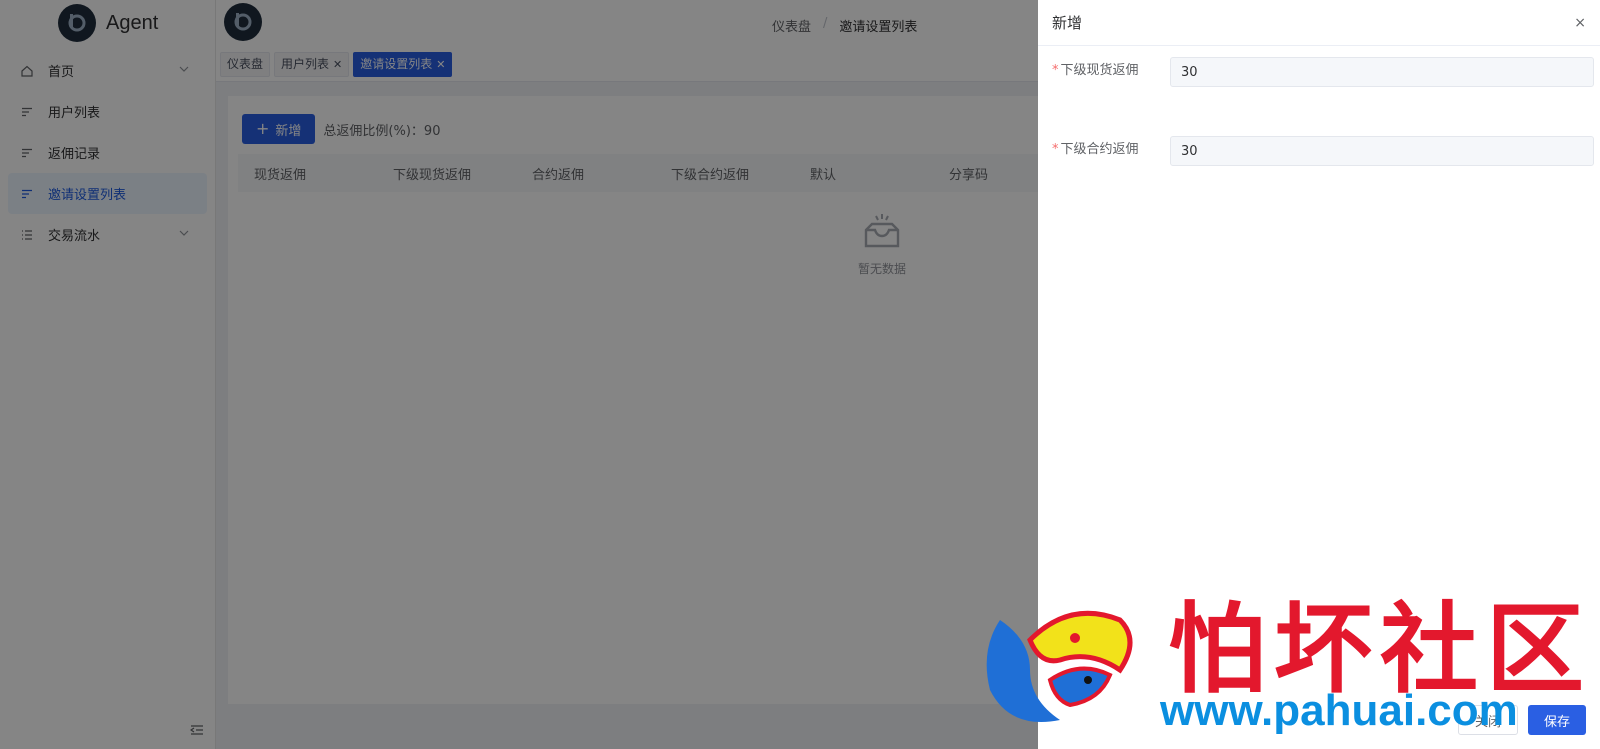  What do you see at coordinates (1059, 666) in the screenshot?
I see `fish-logo-icon` at bounding box center [1059, 666].